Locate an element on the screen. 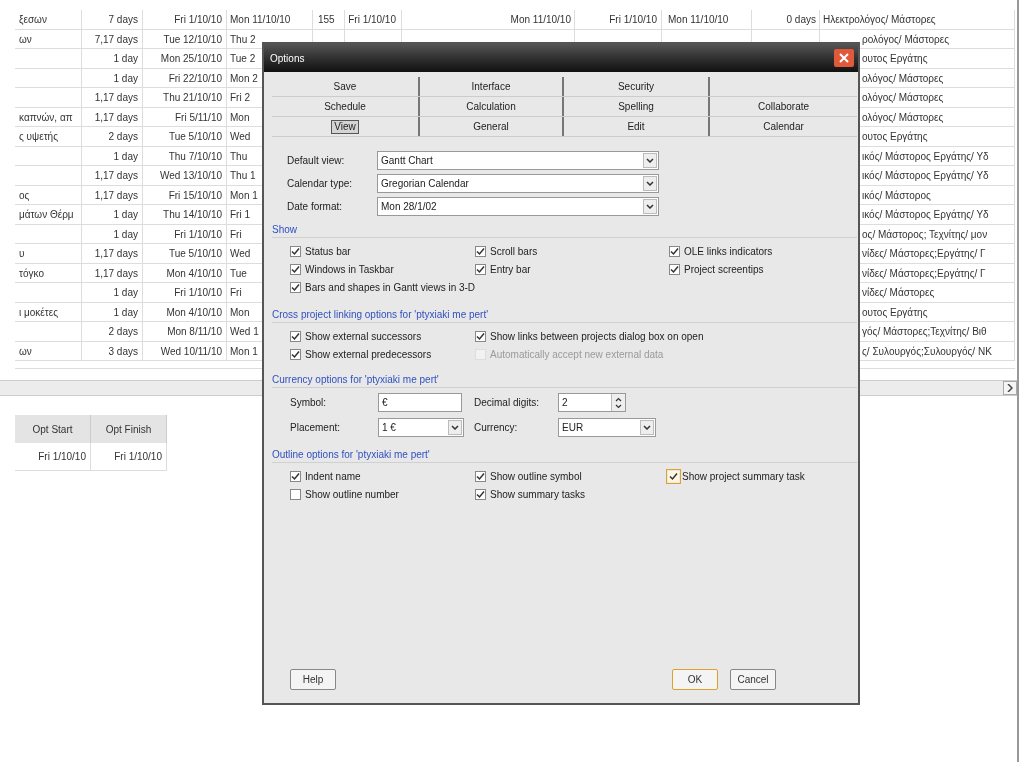 This screenshot has height=762, width=1024. table-cell: Tue 12/10/10 is located at coordinates (192, 39).